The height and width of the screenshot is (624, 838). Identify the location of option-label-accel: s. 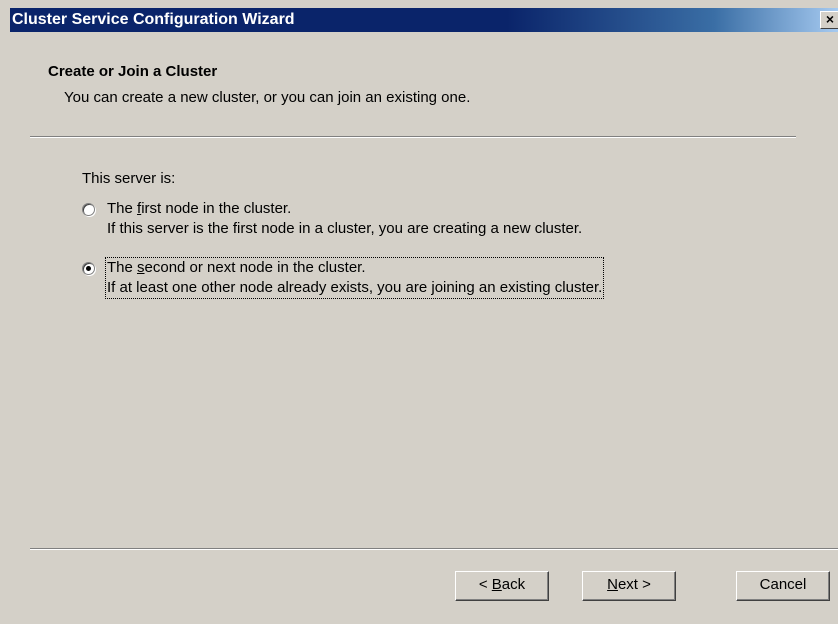
(141, 267).